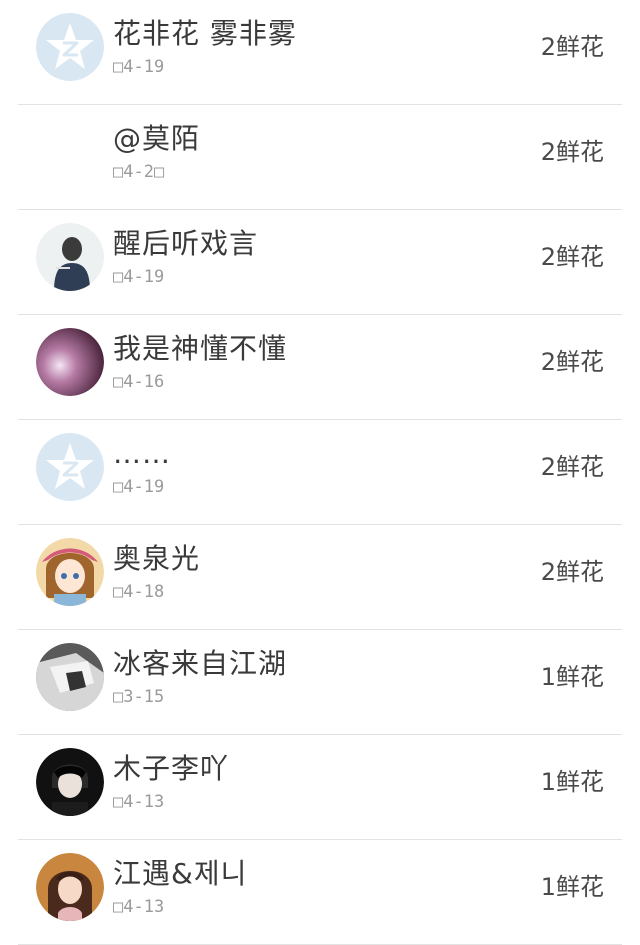  I want to click on list-item: 我是神懂不懂 □4-16 2鲜花, so click(320, 367).